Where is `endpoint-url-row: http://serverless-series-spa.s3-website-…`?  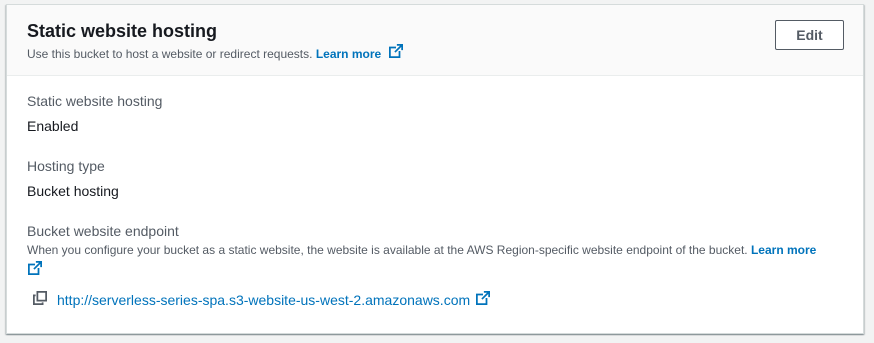
endpoint-url-row: http://serverless-series-spa.s3-website-… is located at coordinates (262, 300).